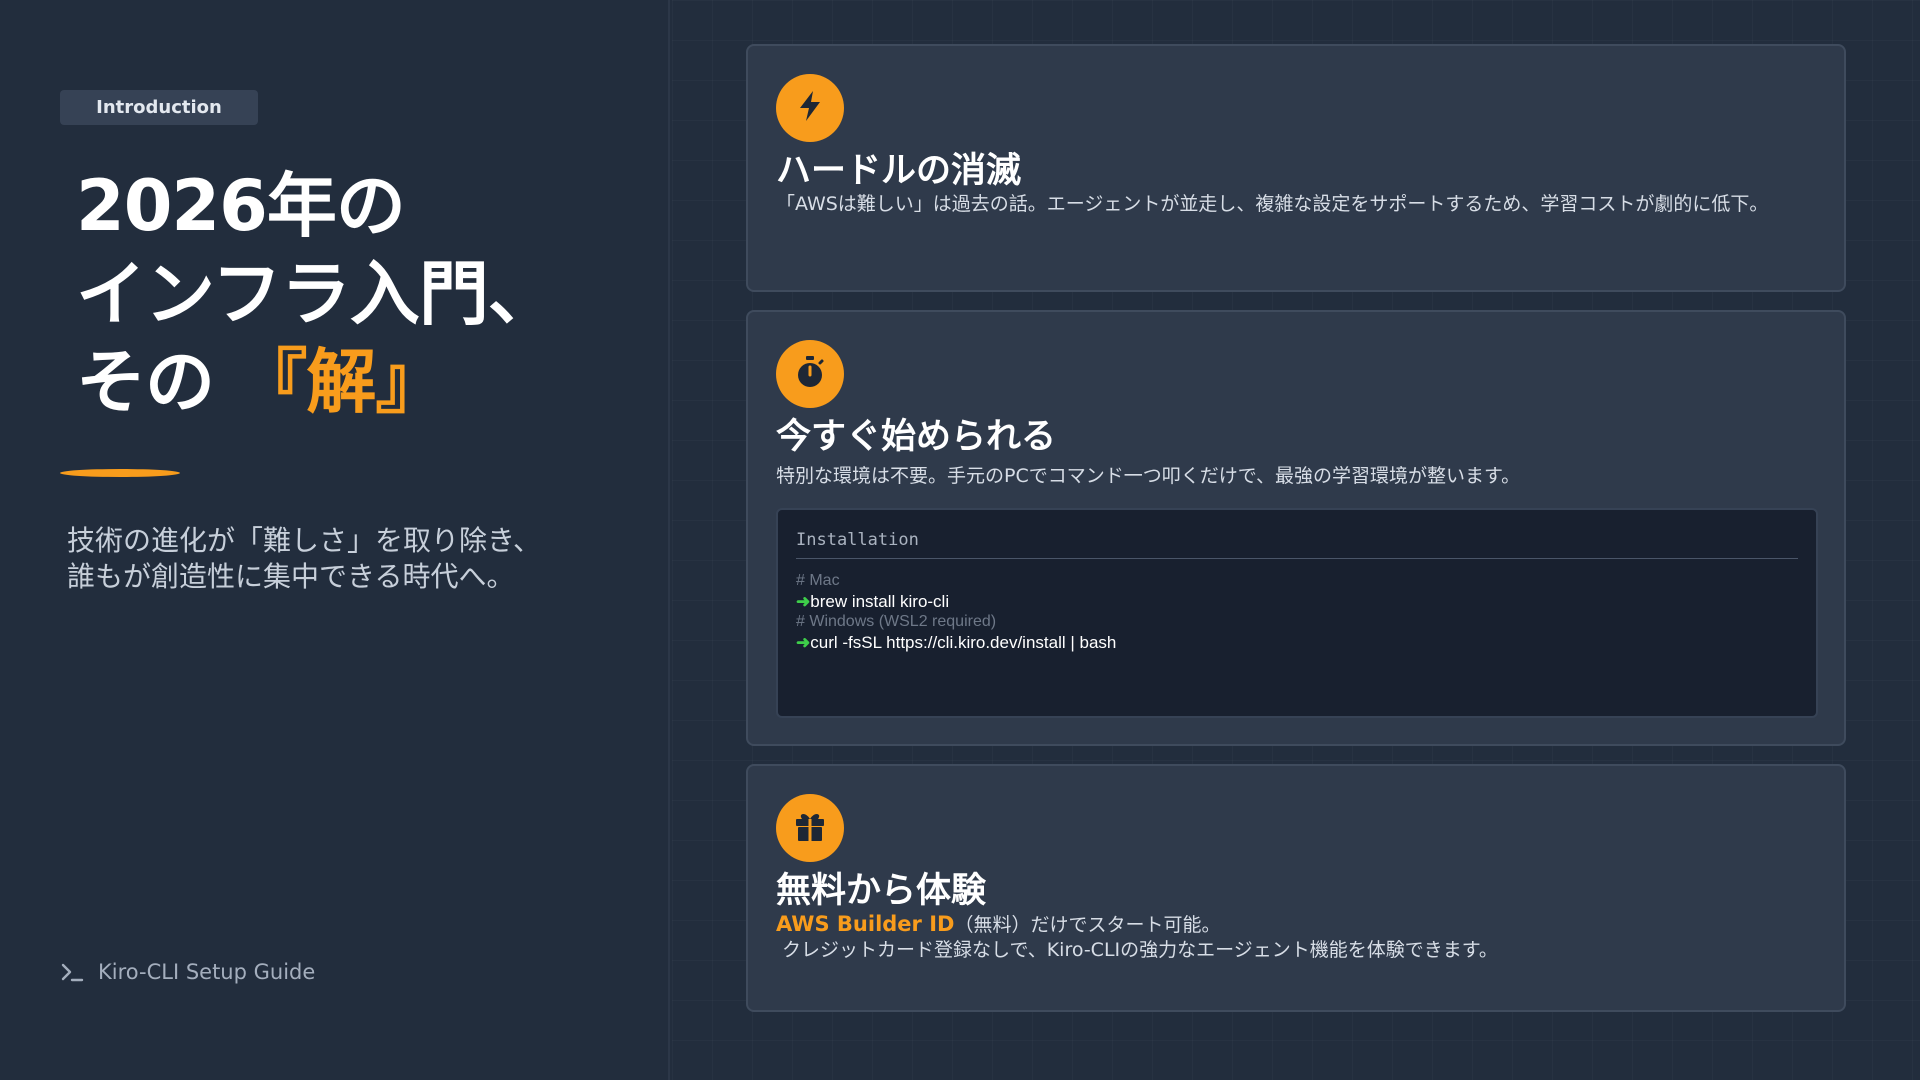 Image resolution: width=1920 pixels, height=1080 pixels. What do you see at coordinates (1297, 602) in the screenshot?
I see `code-line-mac: ➜brew install kiro-cli` at bounding box center [1297, 602].